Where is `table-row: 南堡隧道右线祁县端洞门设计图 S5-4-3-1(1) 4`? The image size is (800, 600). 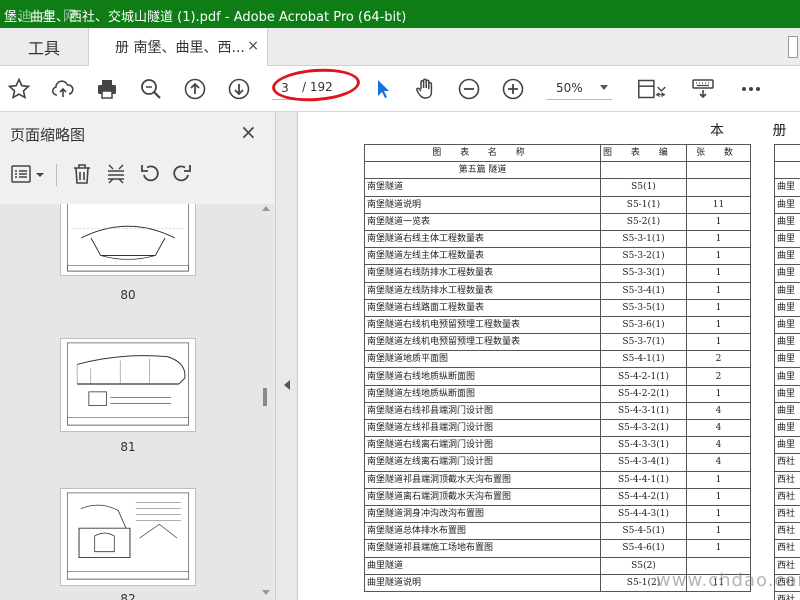 table-row: 南堡隧道右线祁县端洞门设计图 S5-4-3-1(1) 4 is located at coordinates (557, 411).